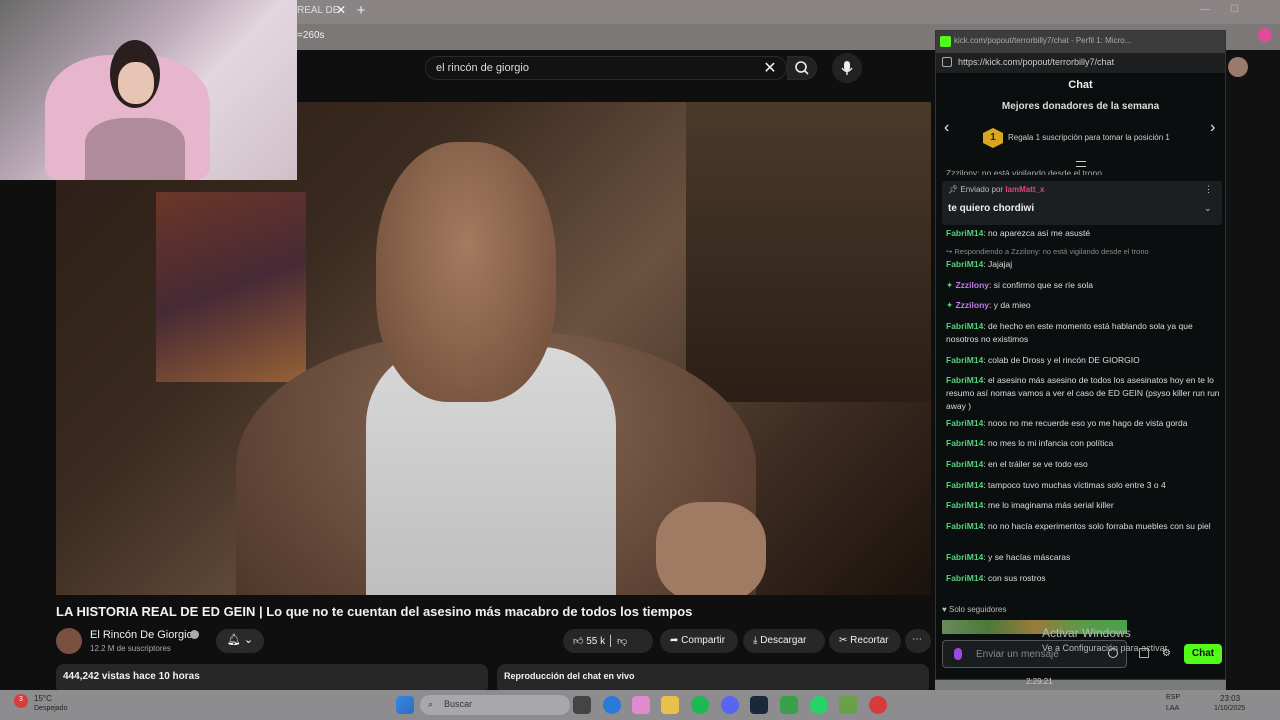  What do you see at coordinates (1234, 9) in the screenshot?
I see `maximize-icon: ☐` at bounding box center [1234, 9].